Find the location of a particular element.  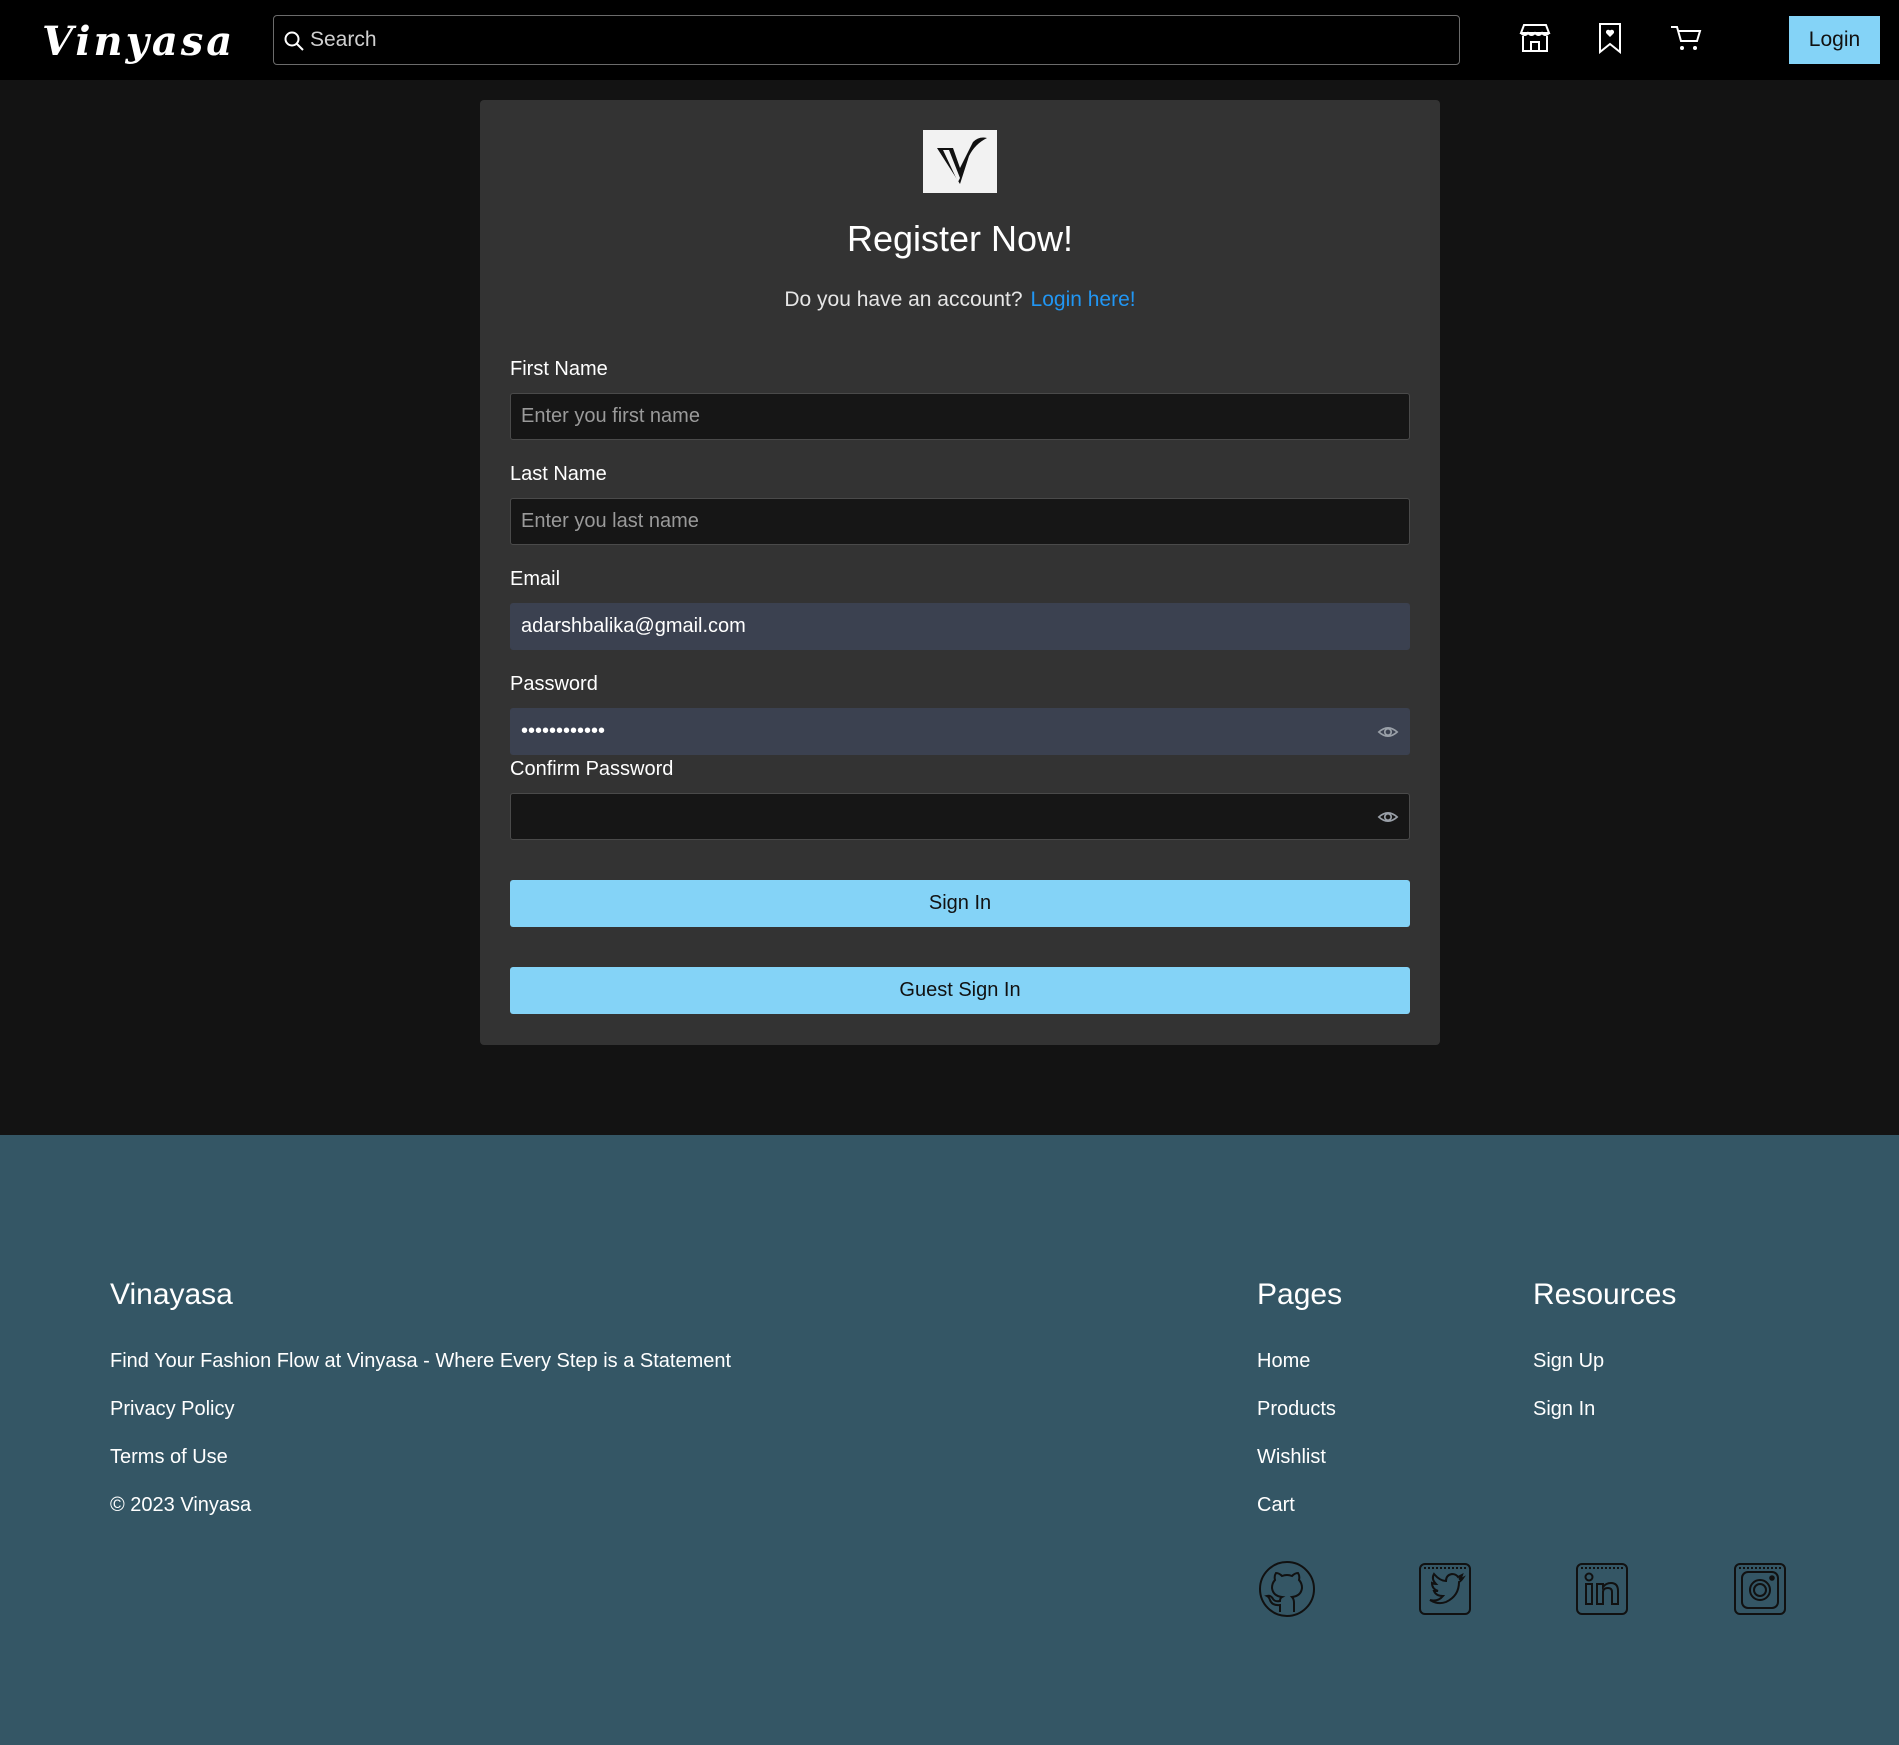

first-name-input is located at coordinates (951, 416).